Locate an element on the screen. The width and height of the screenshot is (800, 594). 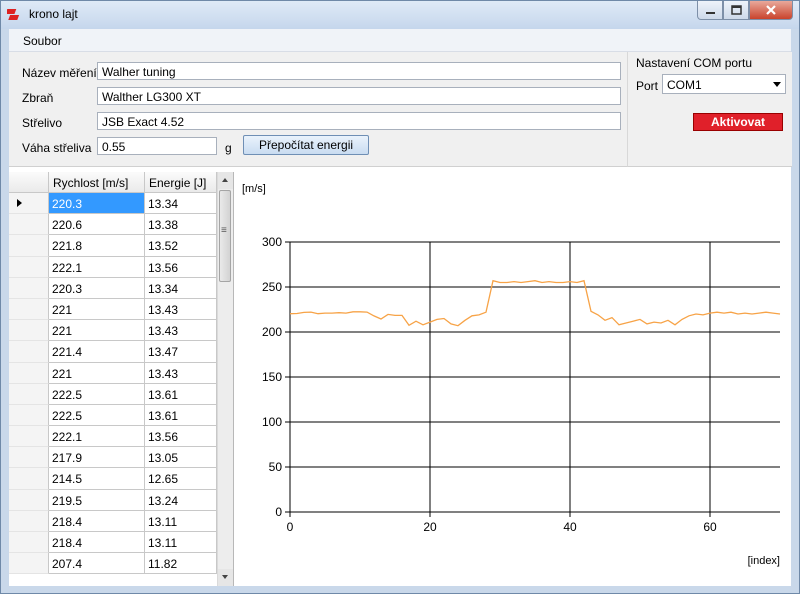
table-row: 220.6 13.38 is located at coordinates (113, 225).